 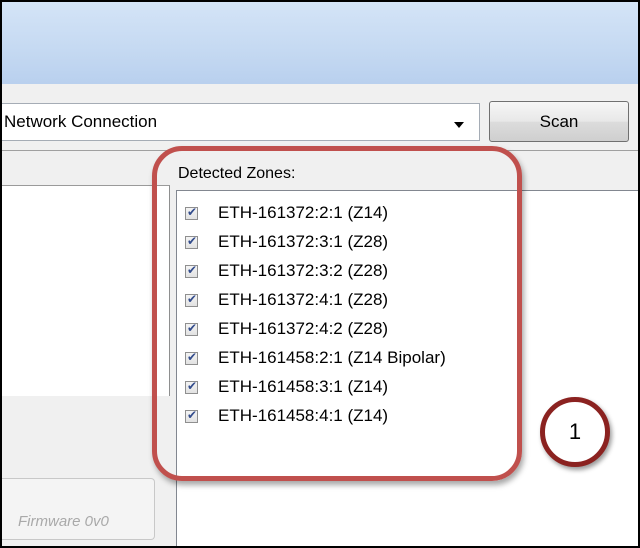 What do you see at coordinates (459, 125) in the screenshot?
I see `chevron-down-icon` at bounding box center [459, 125].